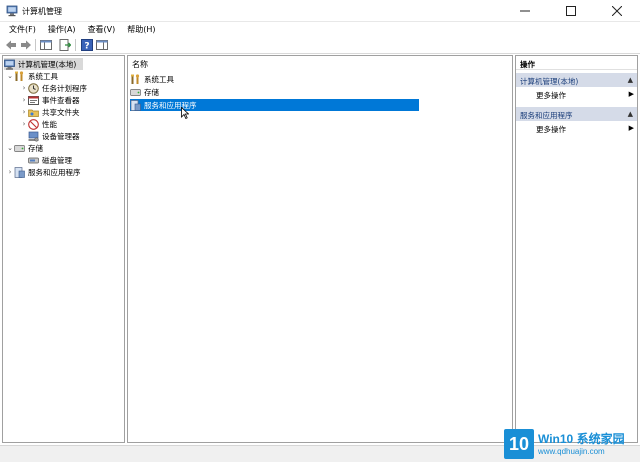 Image resolution: width=640 pixels, height=462 pixels. I want to click on performance-icon, so click(33, 124).